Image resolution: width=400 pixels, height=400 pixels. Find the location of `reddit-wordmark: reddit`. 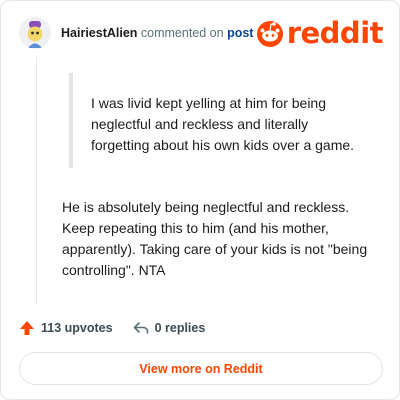

reddit-wordmark: reddit is located at coordinates (335, 33).